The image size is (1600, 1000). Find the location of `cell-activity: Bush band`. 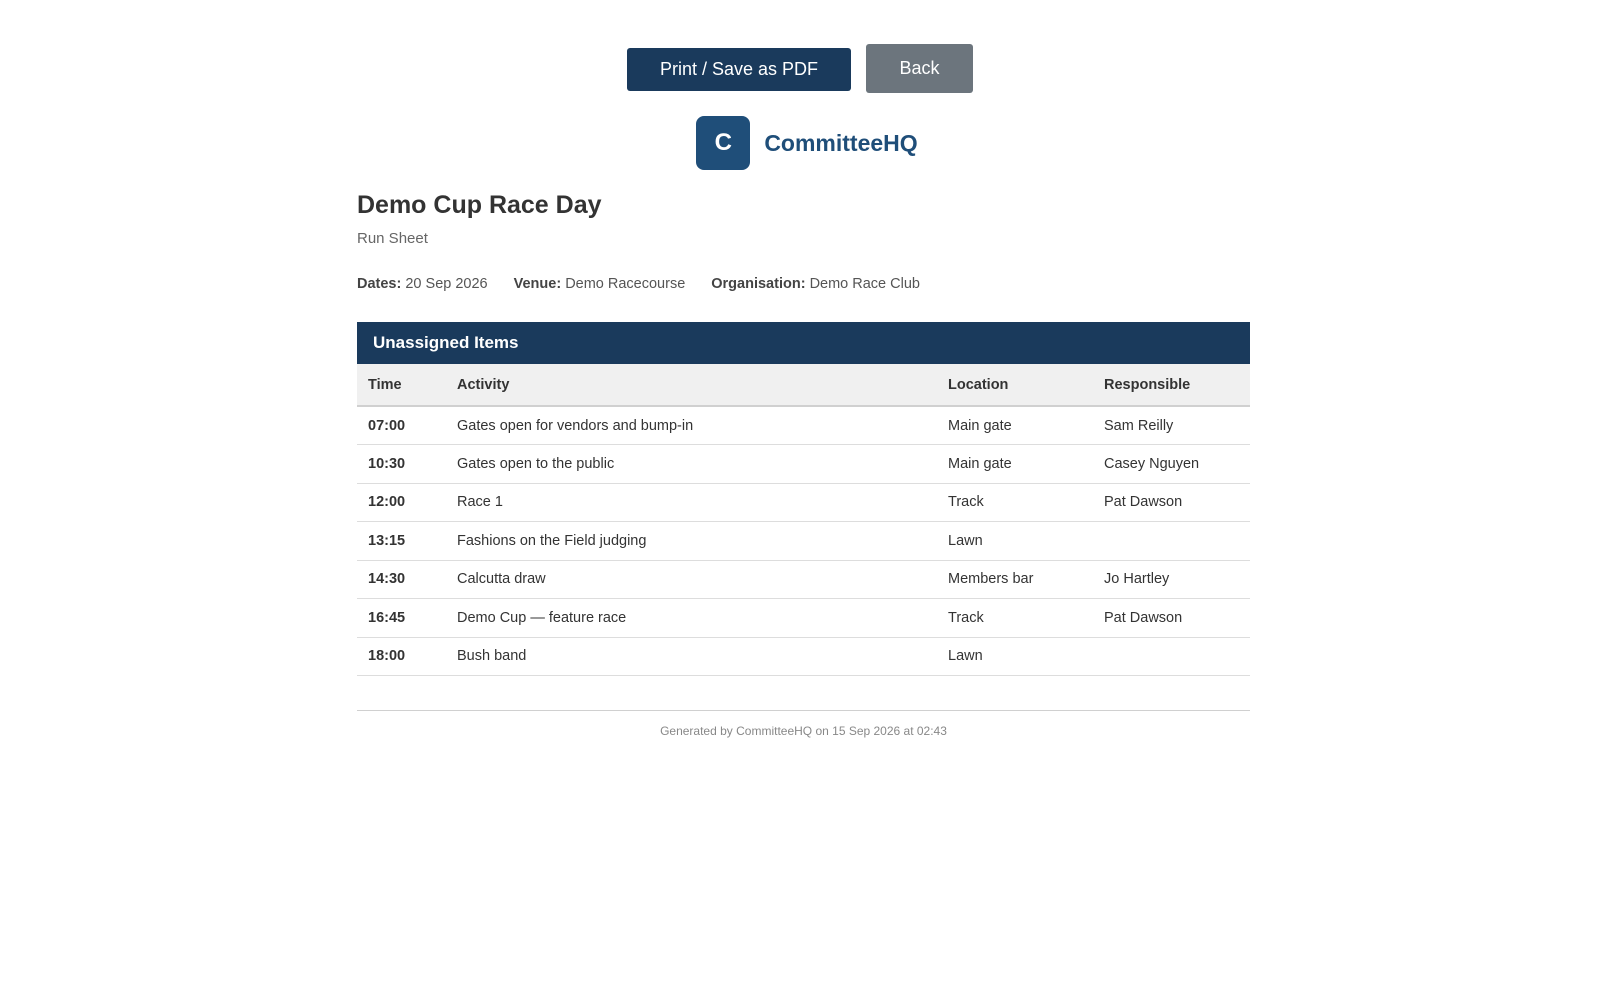

cell-activity: Bush band is located at coordinates (691, 656).